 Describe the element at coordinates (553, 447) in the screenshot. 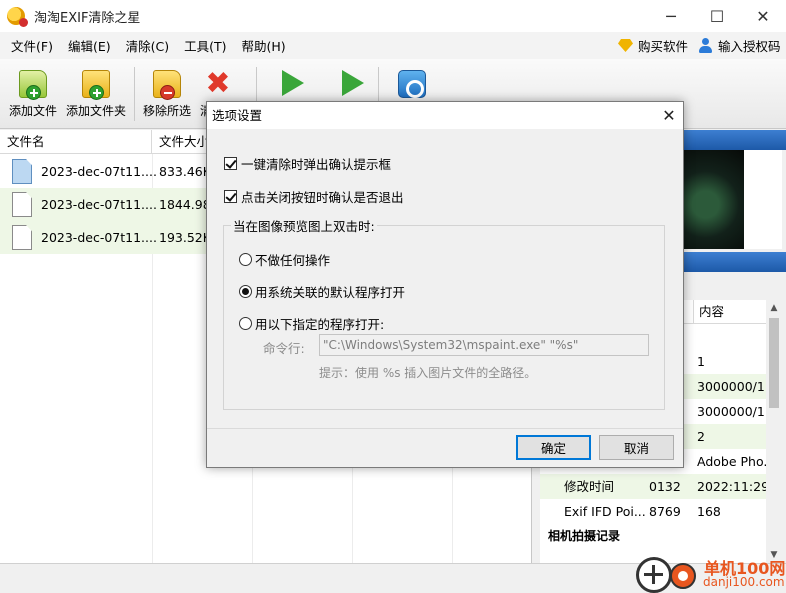

I see `ok-button: 确定` at that location.